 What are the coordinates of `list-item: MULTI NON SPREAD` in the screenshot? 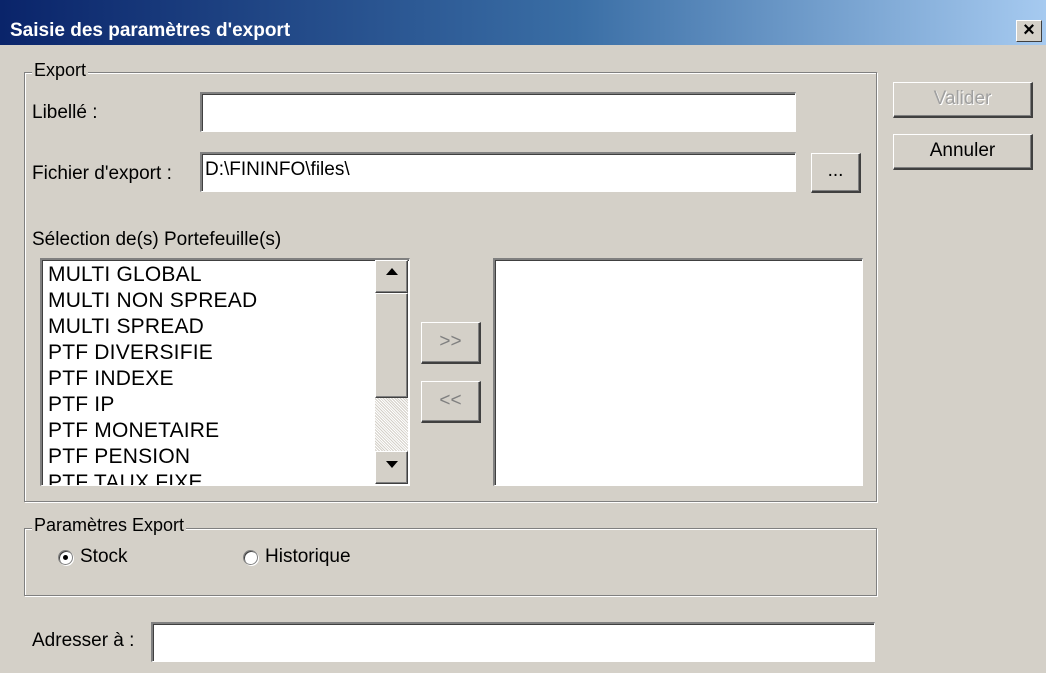 It's located at (152, 301).